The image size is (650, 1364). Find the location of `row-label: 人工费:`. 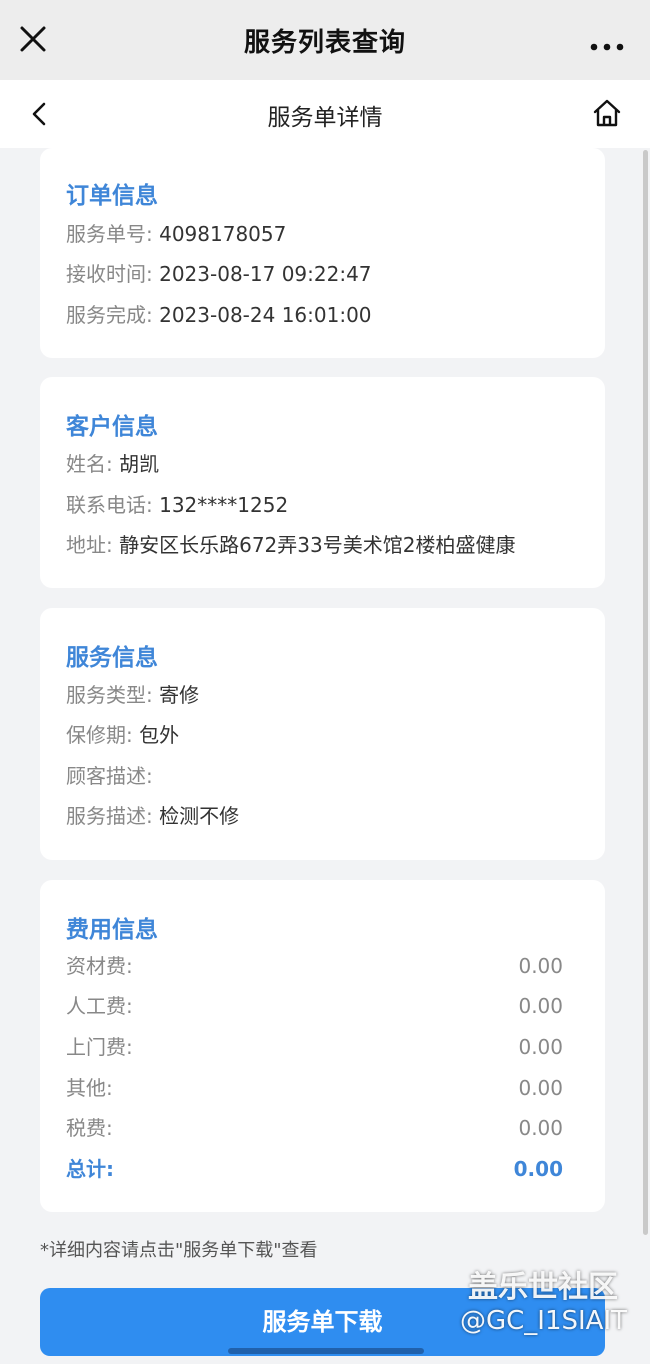

row-label: 人工费: is located at coordinates (99, 1006).